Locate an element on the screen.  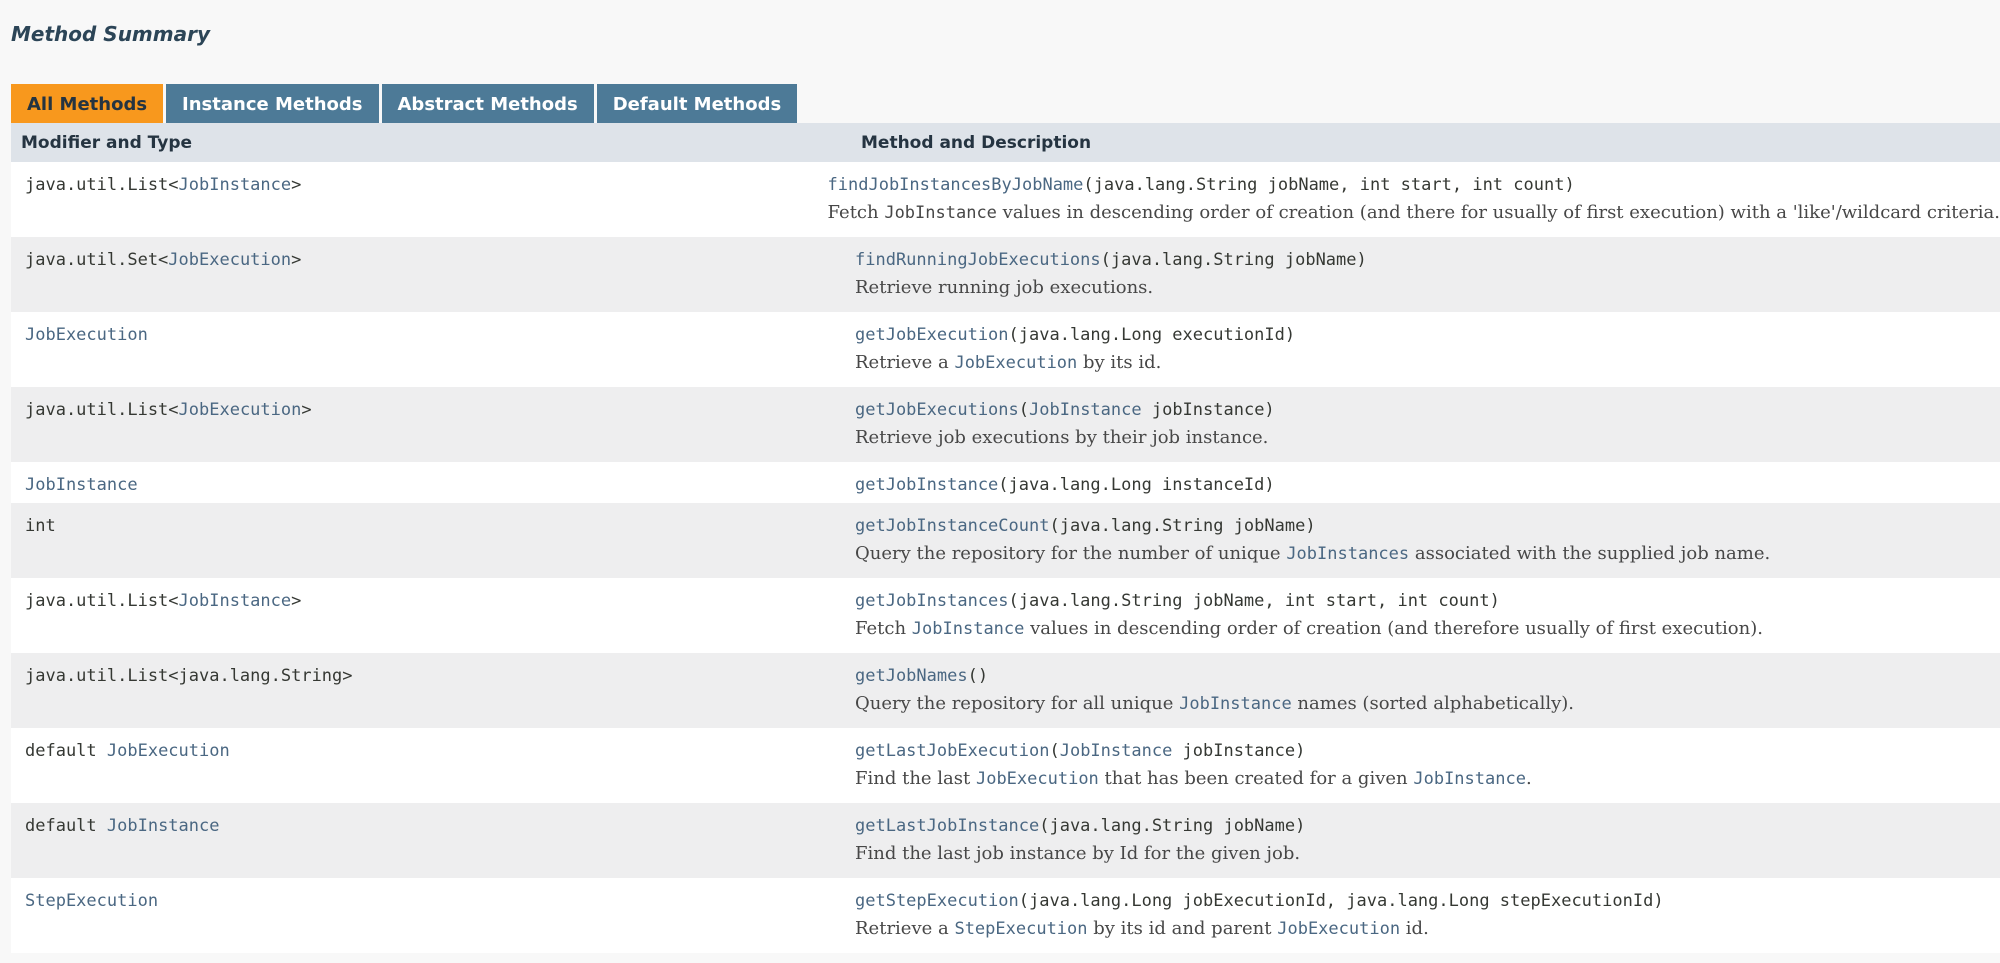
link-sig: getLastJobExecution is located at coordinates (952, 751).